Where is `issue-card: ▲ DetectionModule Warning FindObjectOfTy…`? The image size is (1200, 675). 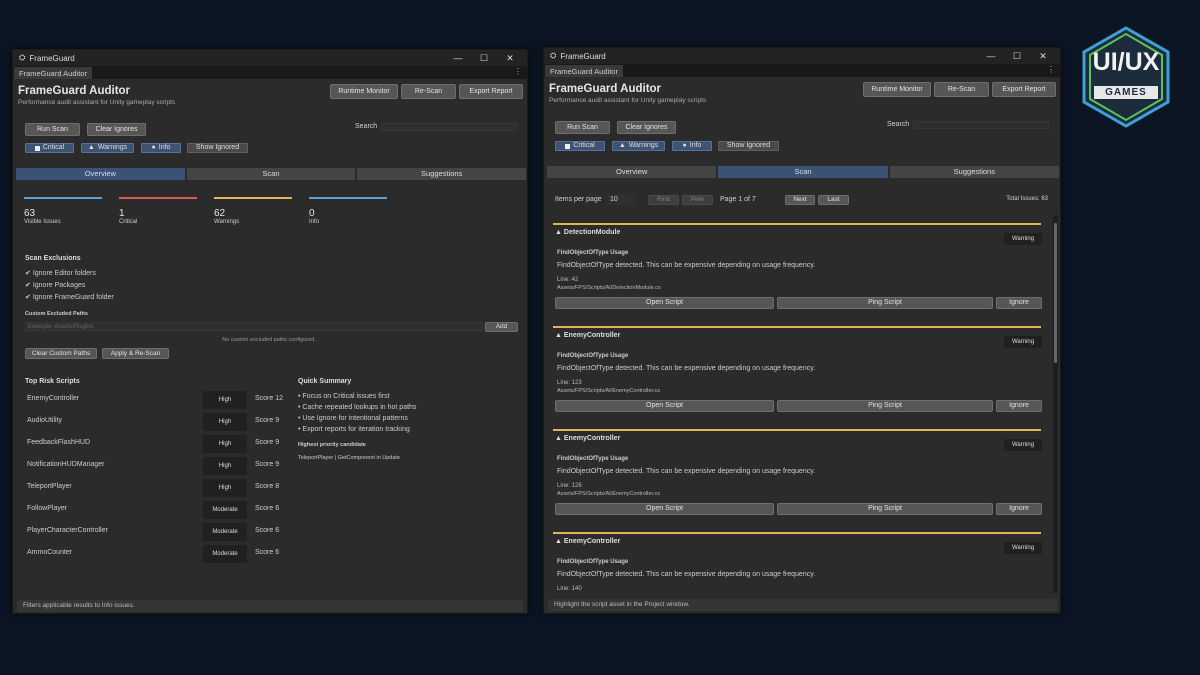
issue-card: ▲ DetectionModule Warning FindObjectOfTy… is located at coordinates (798, 271).